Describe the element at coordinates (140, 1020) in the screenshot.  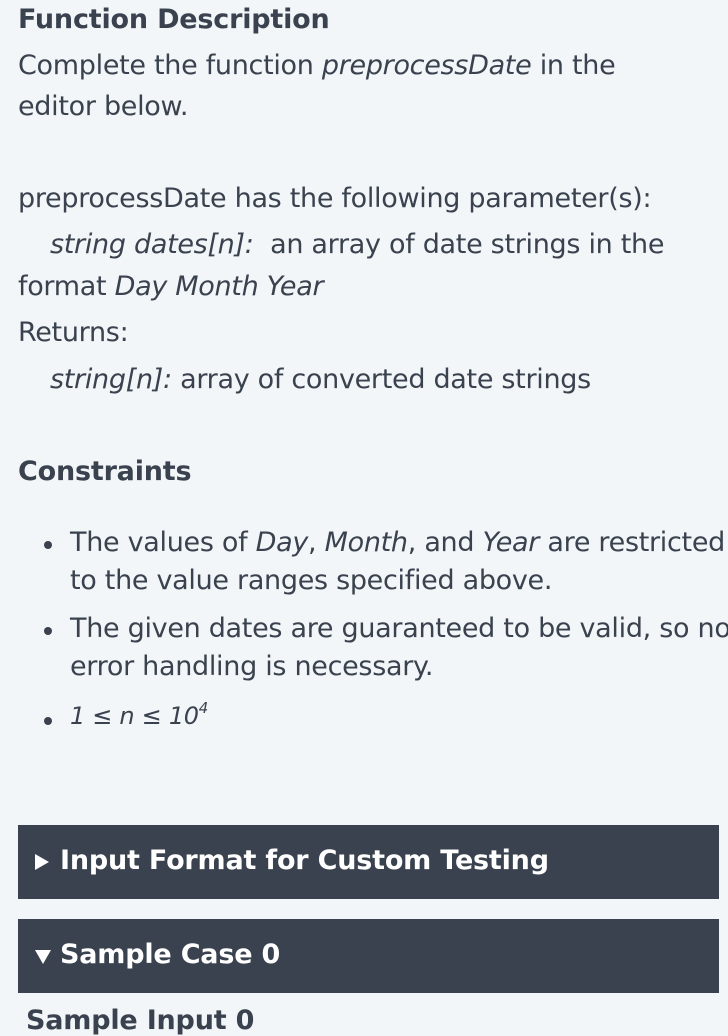
I see `sample-input-heading: Sample Input 0` at that location.